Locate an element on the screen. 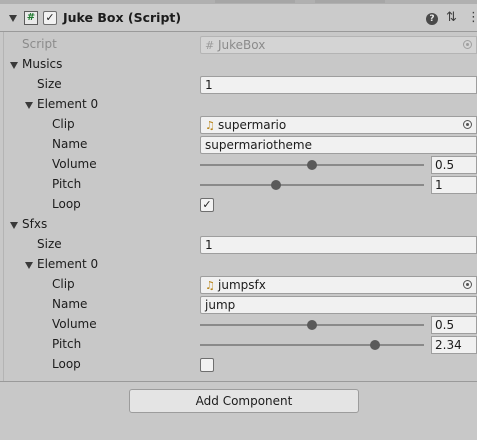 The image size is (477, 440). script-icon: # is located at coordinates (31, 18).